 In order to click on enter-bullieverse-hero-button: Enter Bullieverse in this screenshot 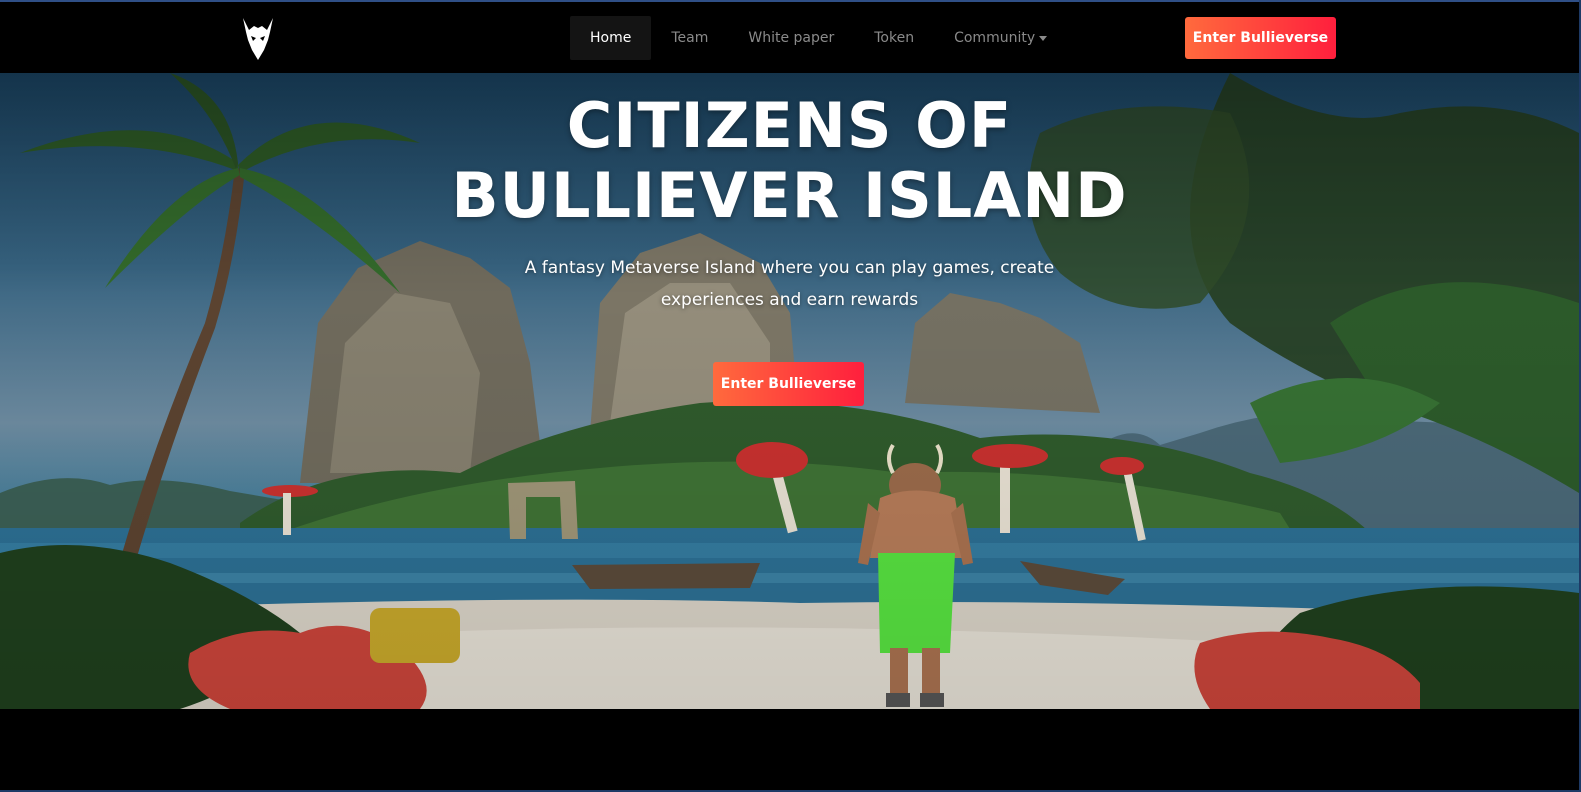, I will do `click(788, 384)`.